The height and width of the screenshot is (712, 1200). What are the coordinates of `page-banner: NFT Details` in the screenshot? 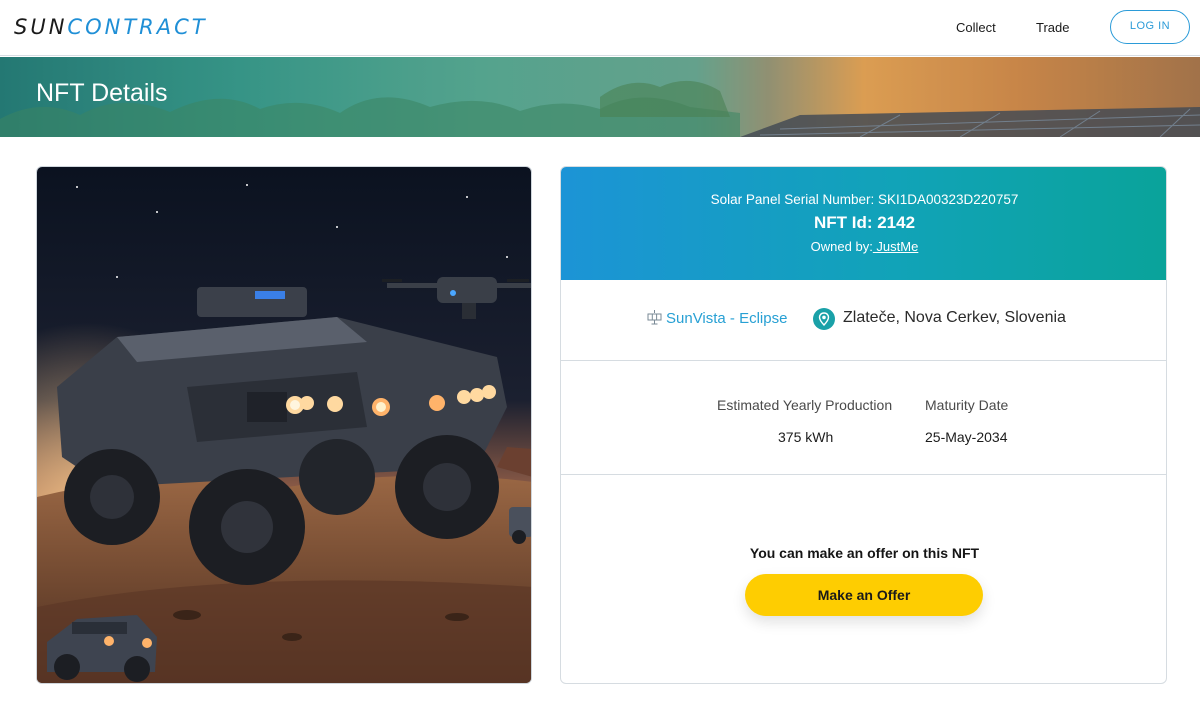 It's located at (600, 97).